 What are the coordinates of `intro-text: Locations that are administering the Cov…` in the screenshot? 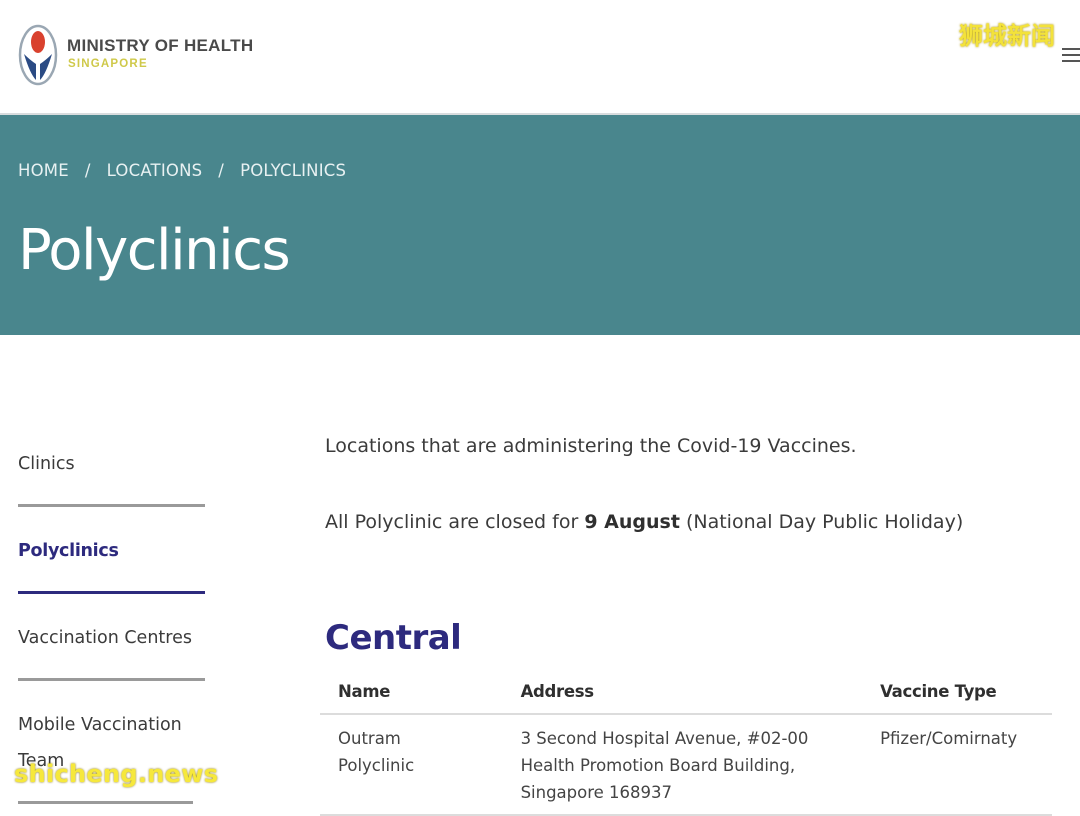 It's located at (591, 446).